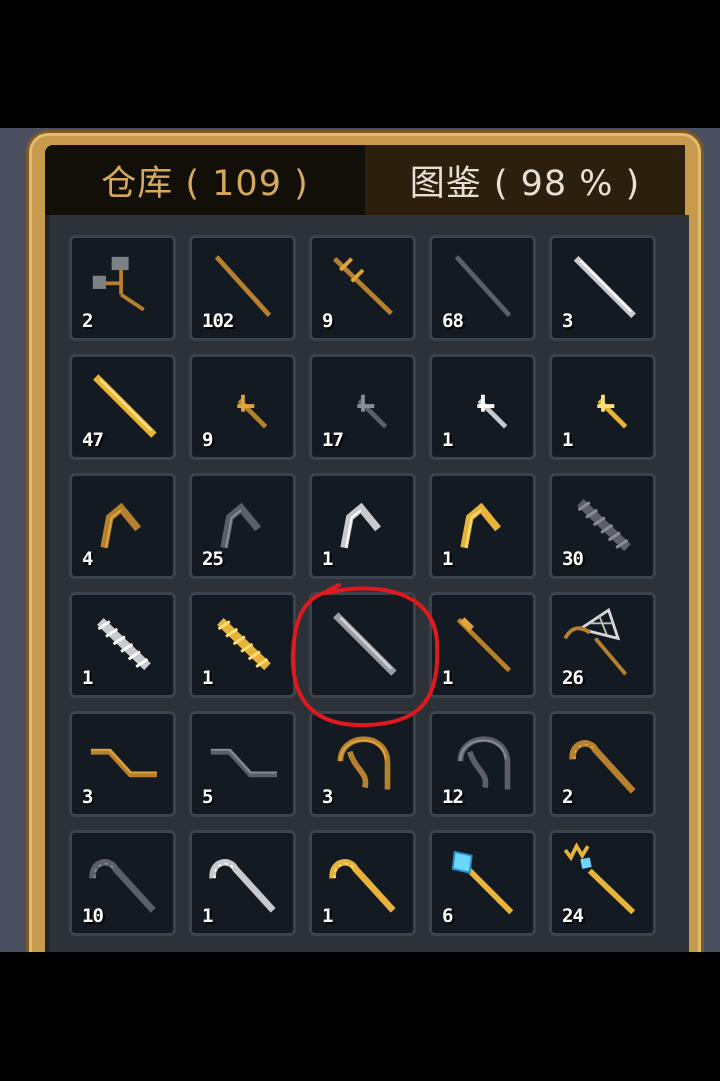  What do you see at coordinates (122, 526) in the screenshot?
I see `item-slot: 4` at bounding box center [122, 526].